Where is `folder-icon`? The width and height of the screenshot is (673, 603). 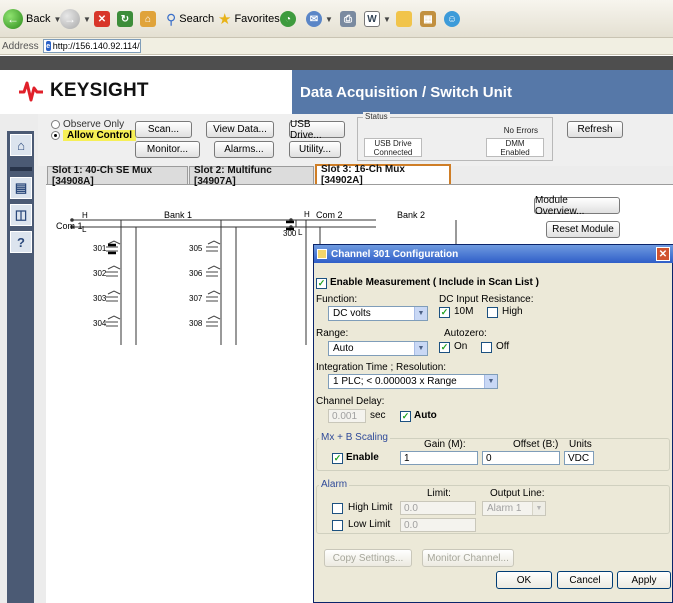
folder-icon is located at coordinates (404, 19).